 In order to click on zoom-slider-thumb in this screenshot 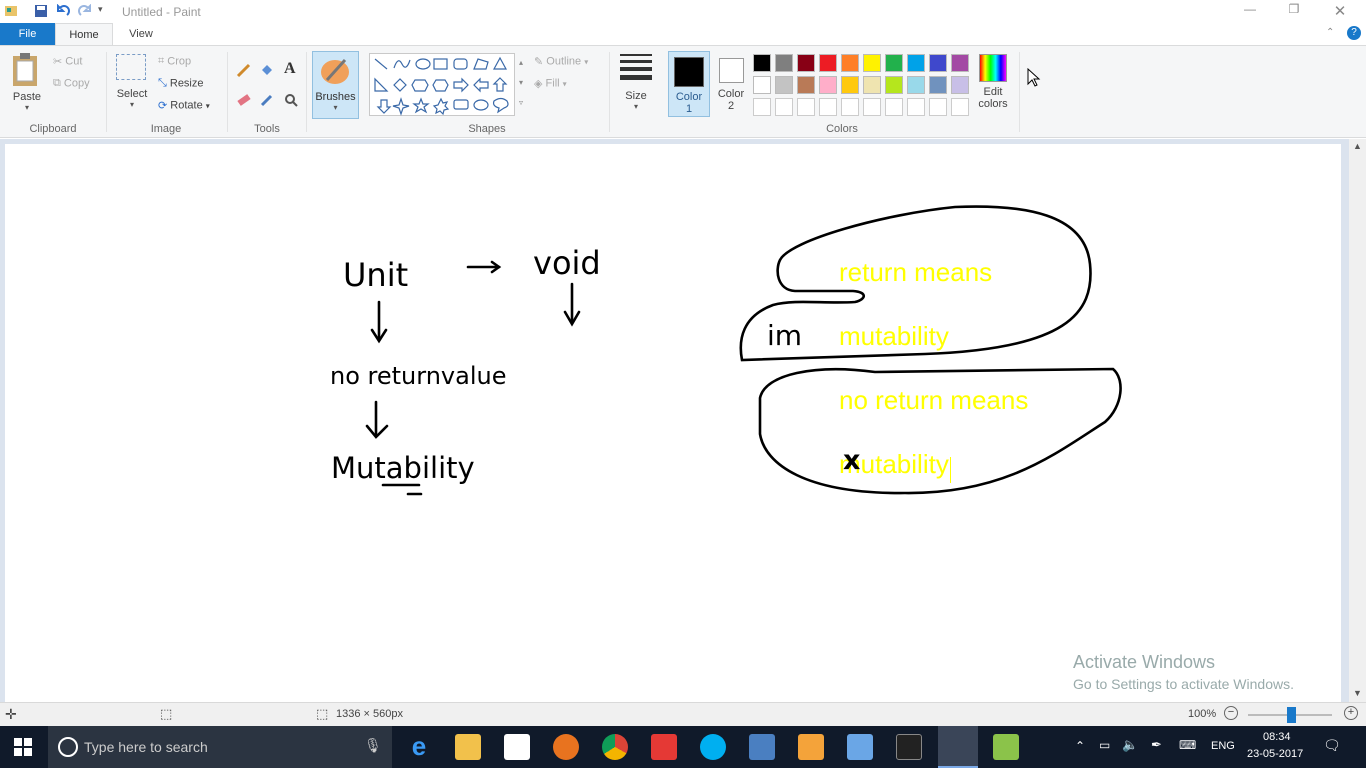, I will do `click(1291, 715)`.